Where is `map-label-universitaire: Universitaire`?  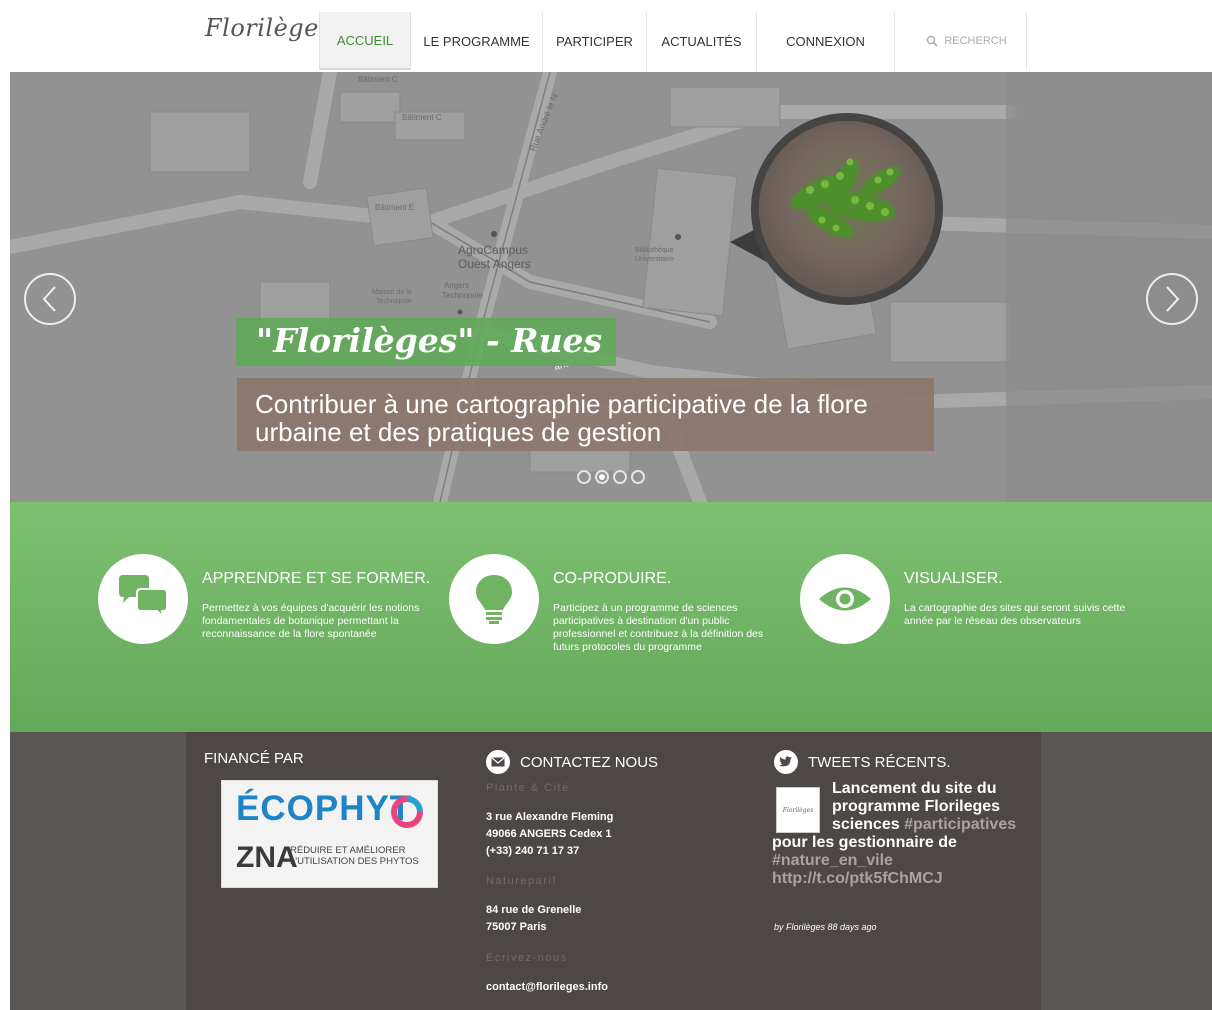 map-label-universitaire: Universitaire is located at coordinates (654, 259).